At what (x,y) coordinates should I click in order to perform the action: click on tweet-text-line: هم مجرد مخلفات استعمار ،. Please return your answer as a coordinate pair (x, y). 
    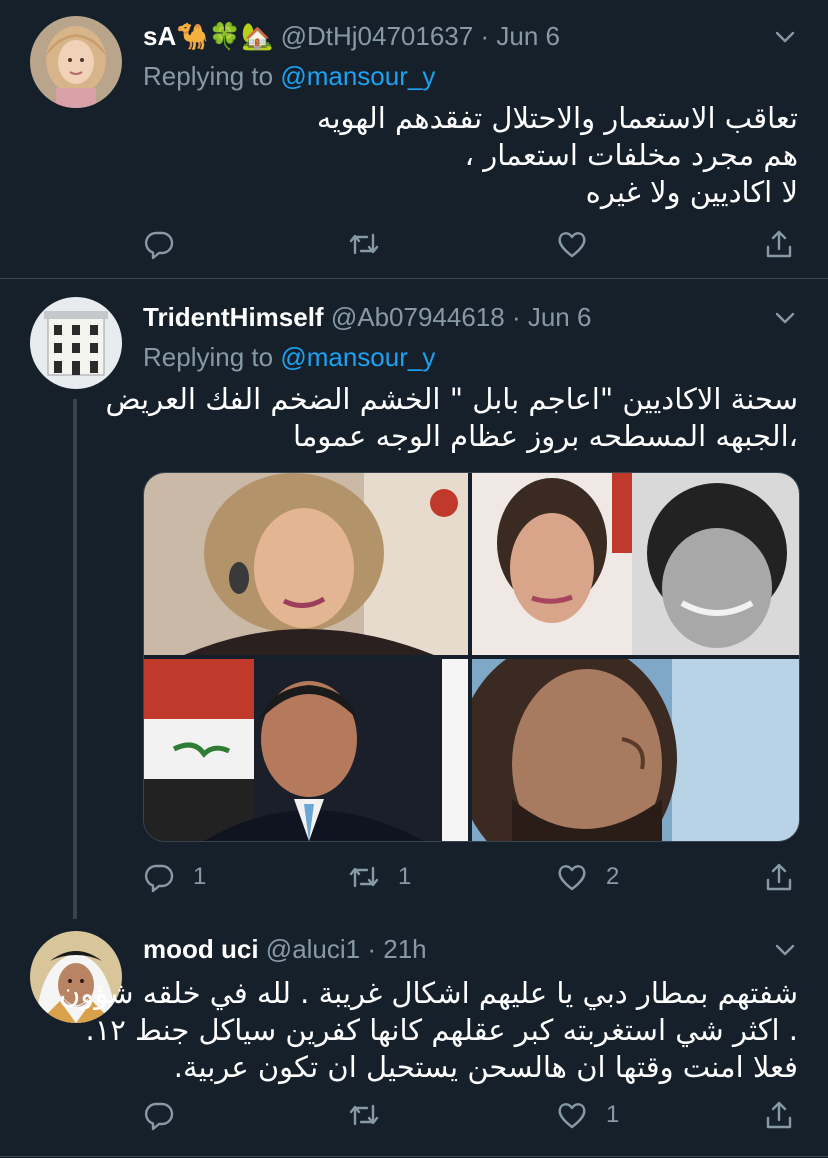
    Looking at the image, I should click on (631, 155).